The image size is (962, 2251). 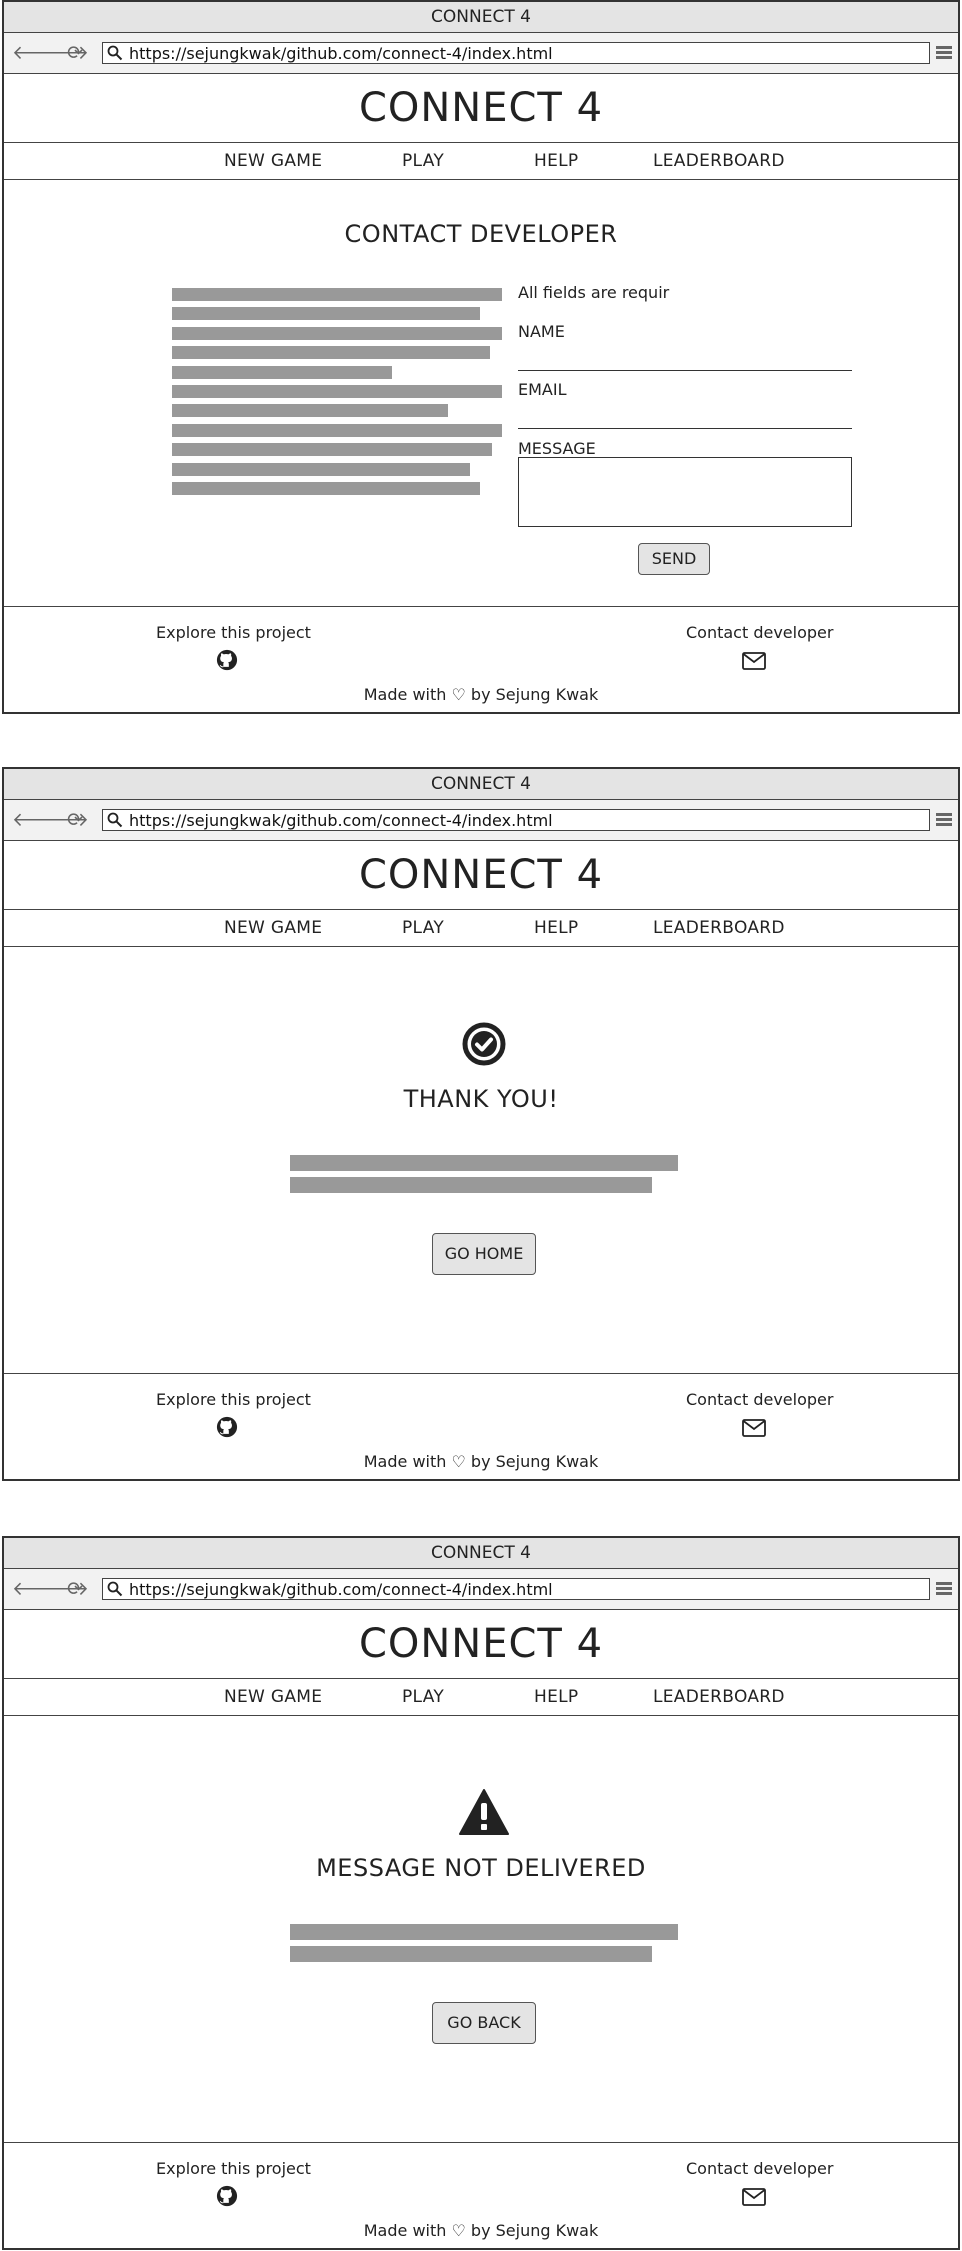 What do you see at coordinates (685, 428) in the screenshot?
I see `email-field` at bounding box center [685, 428].